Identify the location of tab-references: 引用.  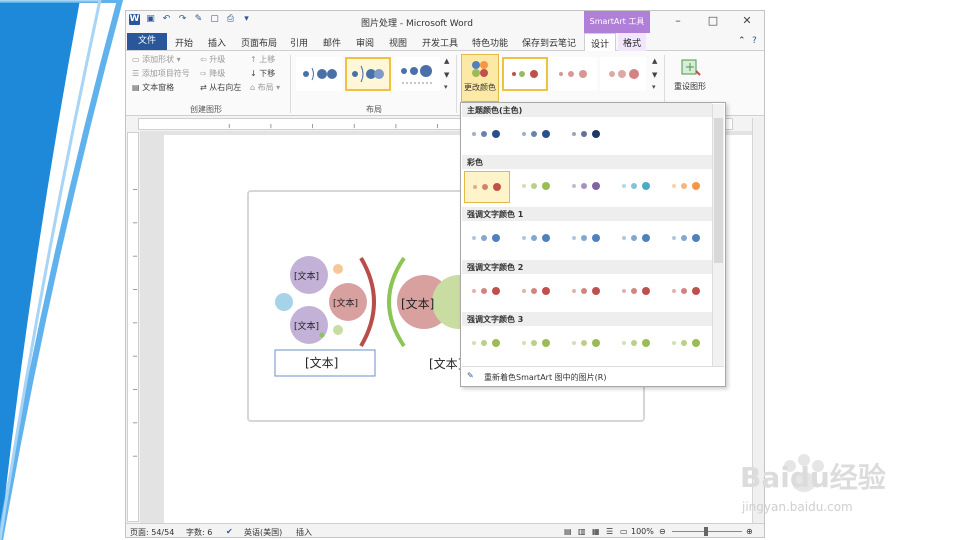
(299, 42).